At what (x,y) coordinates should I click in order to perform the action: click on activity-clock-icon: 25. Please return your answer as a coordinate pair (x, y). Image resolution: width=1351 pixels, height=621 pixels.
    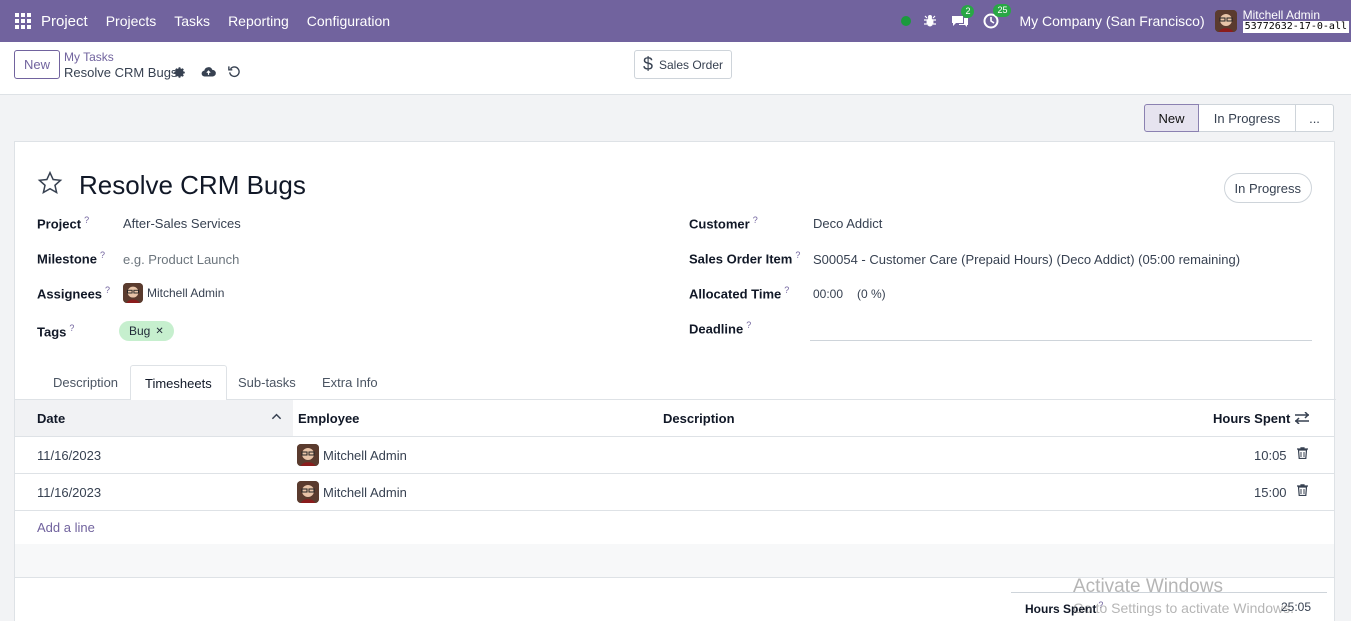
    Looking at the image, I should click on (997, 16).